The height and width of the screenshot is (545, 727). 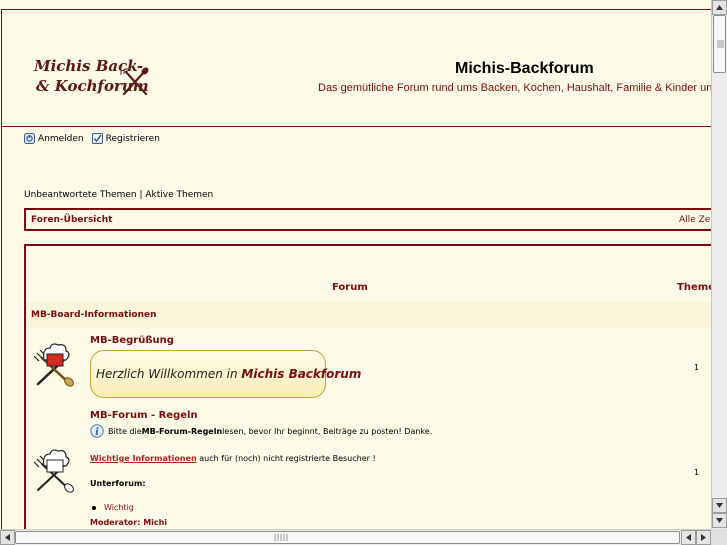 What do you see at coordinates (118, 483) in the screenshot?
I see `subforum-label: Unterforum:` at bounding box center [118, 483].